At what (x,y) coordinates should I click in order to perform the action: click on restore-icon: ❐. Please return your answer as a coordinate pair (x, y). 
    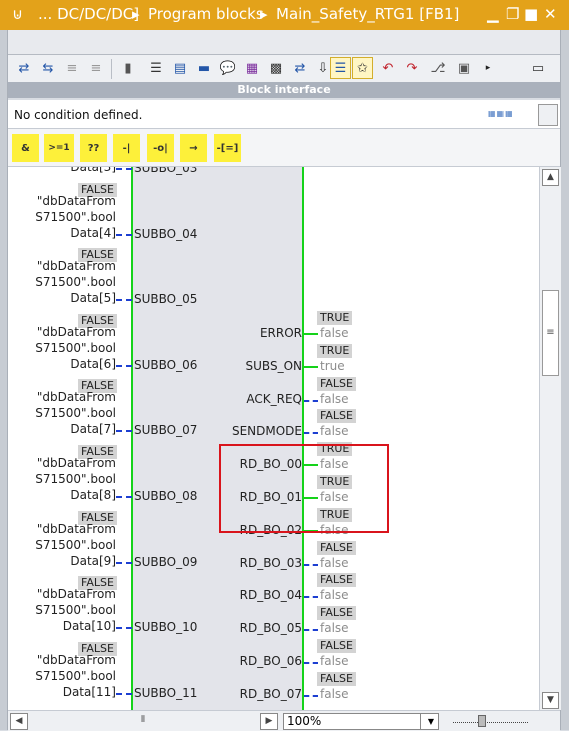
    Looking at the image, I should click on (512, 14).